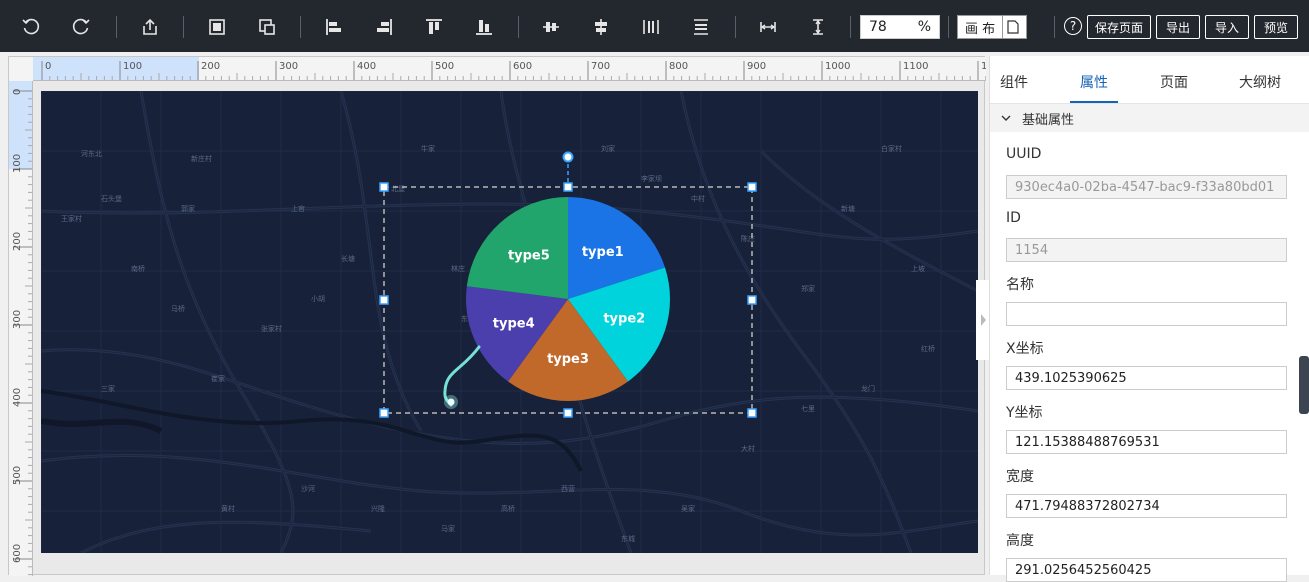 The image size is (1309, 582). I want to click on width-label: 宽度, so click(1020, 477).